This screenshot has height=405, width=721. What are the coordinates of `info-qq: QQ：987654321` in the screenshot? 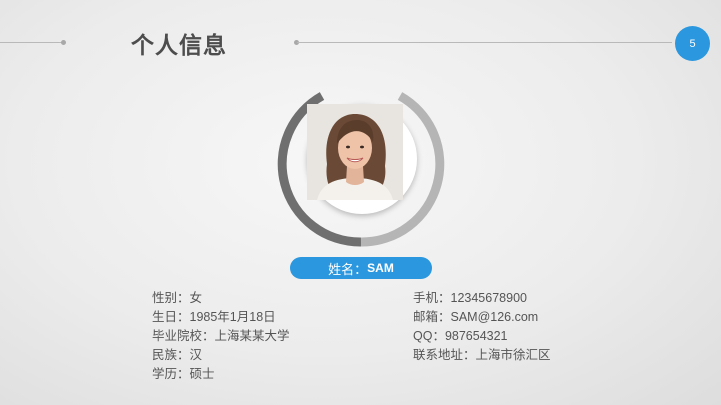 It's located at (460, 336).